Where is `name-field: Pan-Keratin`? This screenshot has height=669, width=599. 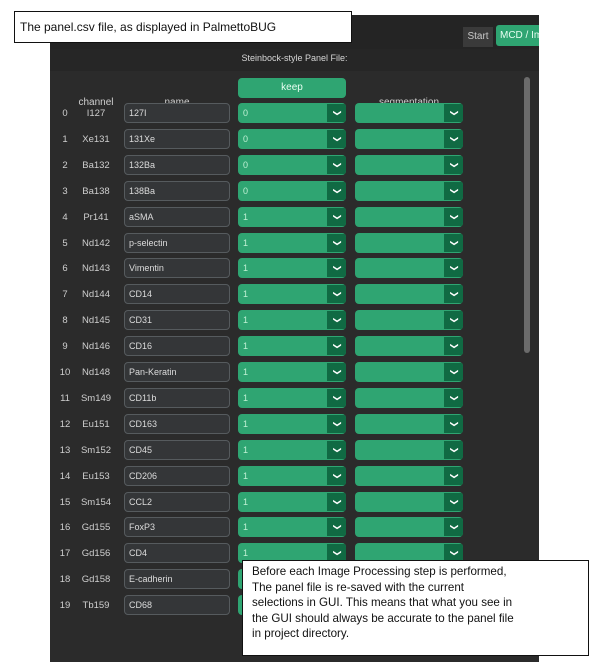
name-field: Pan-Keratin is located at coordinates (177, 372).